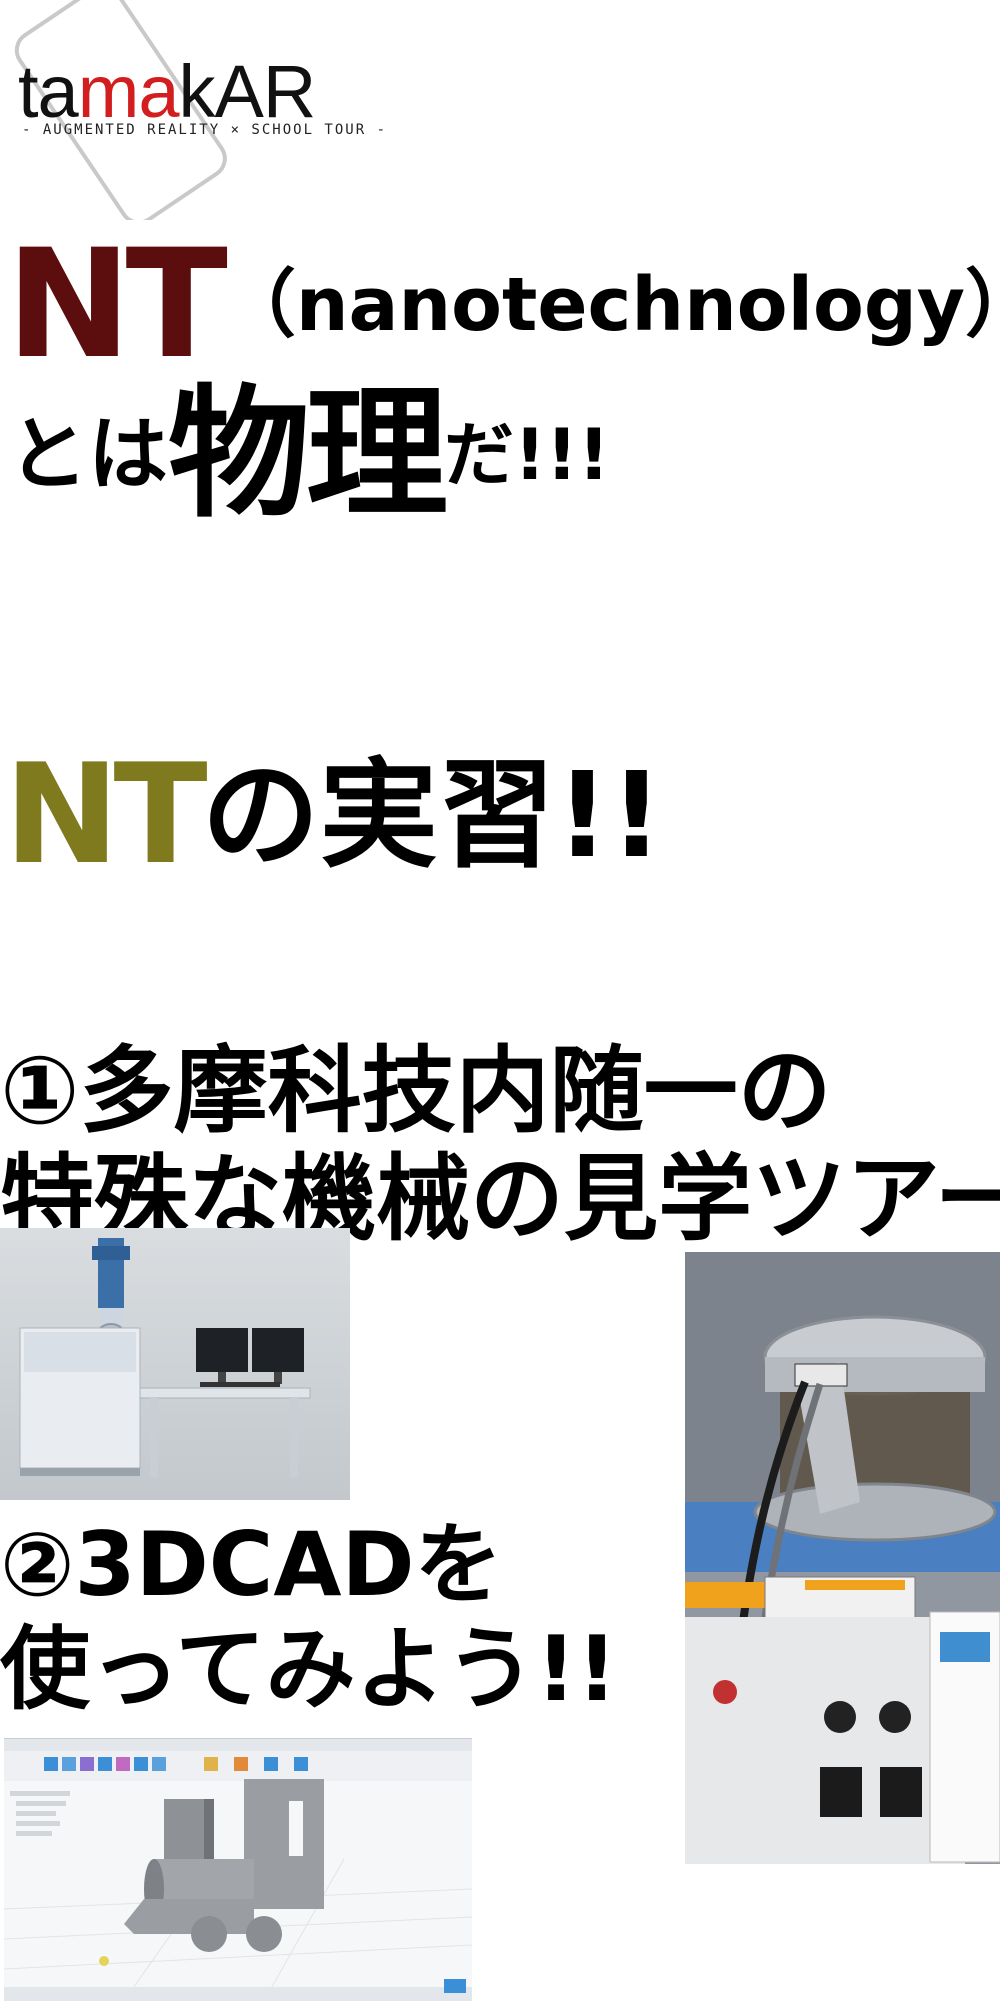  What do you see at coordinates (416, 1091) in the screenshot?
I see `item1-line1: ①多摩科技内随一の` at bounding box center [416, 1091].